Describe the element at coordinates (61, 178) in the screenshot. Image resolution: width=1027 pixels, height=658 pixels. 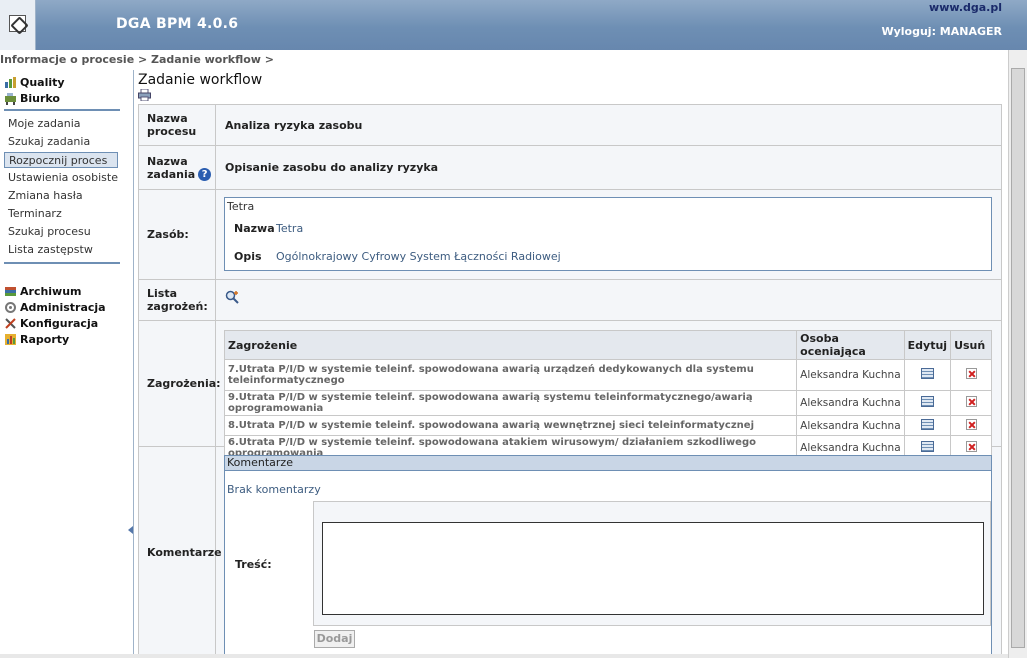
I see `sidebar-item-ustawienia-osobiste: Ustawienia osobiste` at that location.